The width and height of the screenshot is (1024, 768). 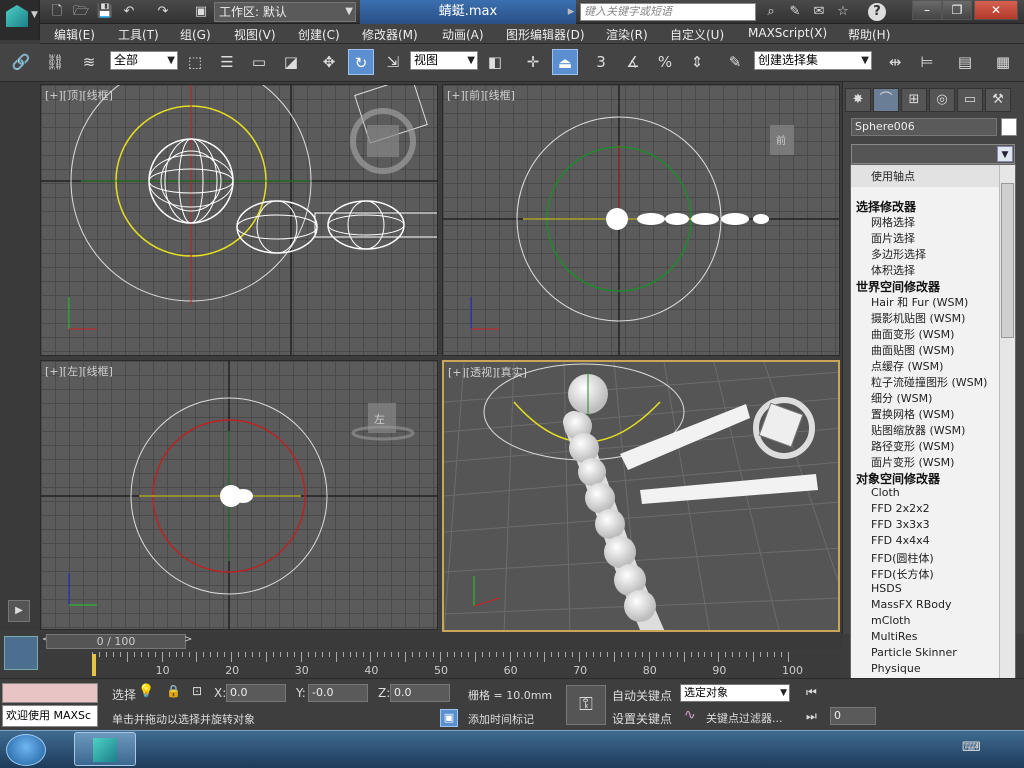 What do you see at coordinates (924, 127) in the screenshot?
I see `object-name-field: Sphere006` at bounding box center [924, 127].